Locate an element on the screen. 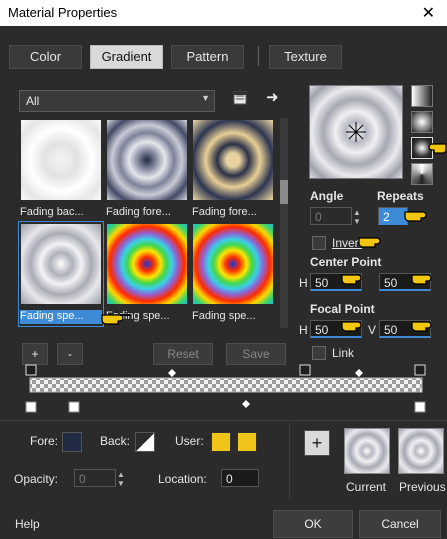  tab-strip: Color Gradient Pattern Texture is located at coordinates (223, 55).